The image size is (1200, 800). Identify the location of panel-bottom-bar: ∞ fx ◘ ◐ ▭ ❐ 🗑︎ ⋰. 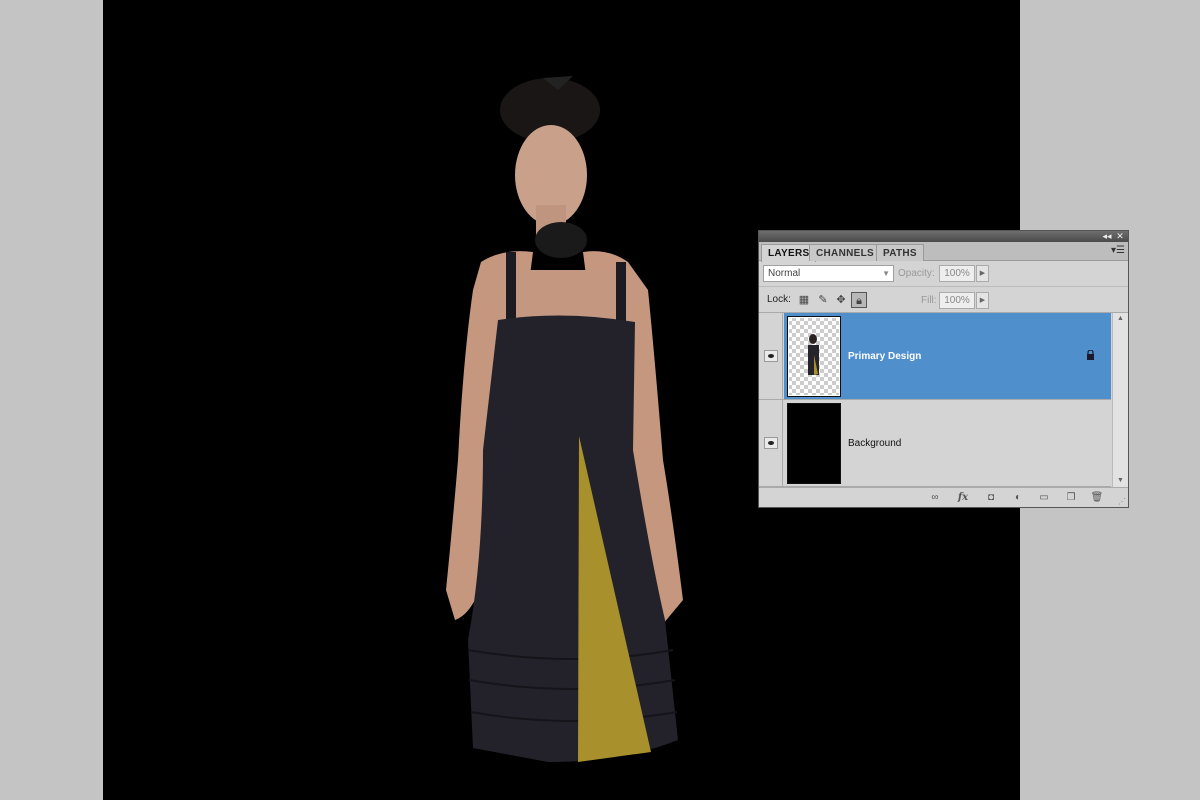
(943, 497).